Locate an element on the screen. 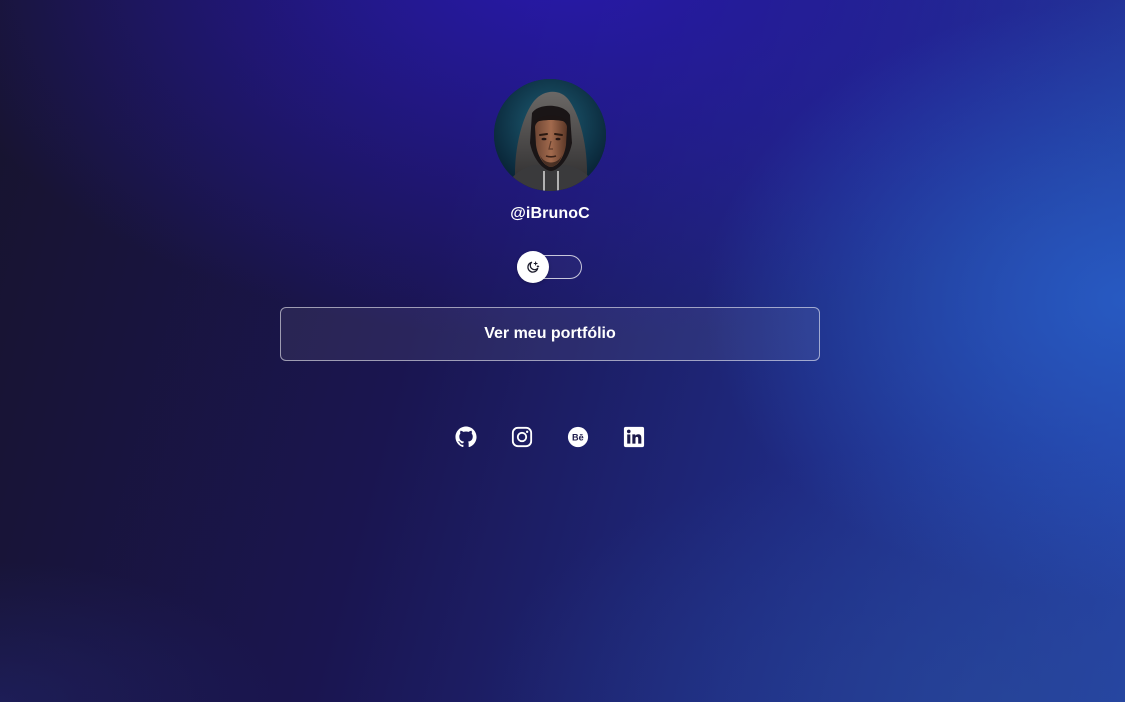 Image resolution: width=1125 pixels, height=702 pixels. github-icon is located at coordinates (466, 437).